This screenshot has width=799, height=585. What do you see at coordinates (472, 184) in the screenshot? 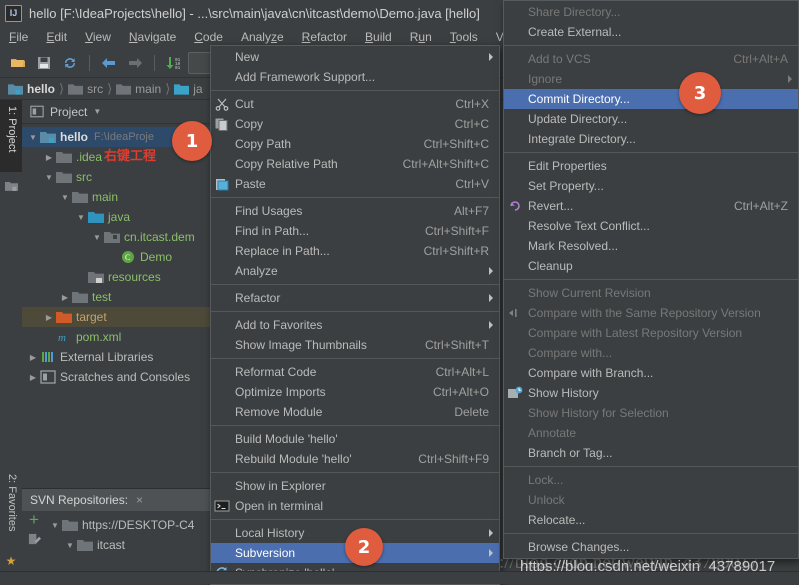
I see `menu-item-shortcut: Ctrl+V` at bounding box center [472, 184].